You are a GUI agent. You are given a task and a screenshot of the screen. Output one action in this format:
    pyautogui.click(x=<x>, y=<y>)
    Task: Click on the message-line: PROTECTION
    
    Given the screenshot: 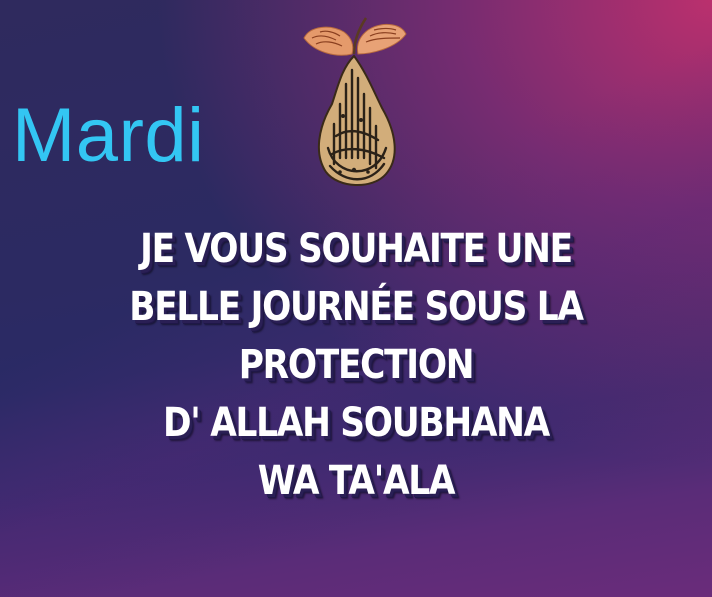 What is the action you would take?
    pyautogui.click(x=356, y=365)
    